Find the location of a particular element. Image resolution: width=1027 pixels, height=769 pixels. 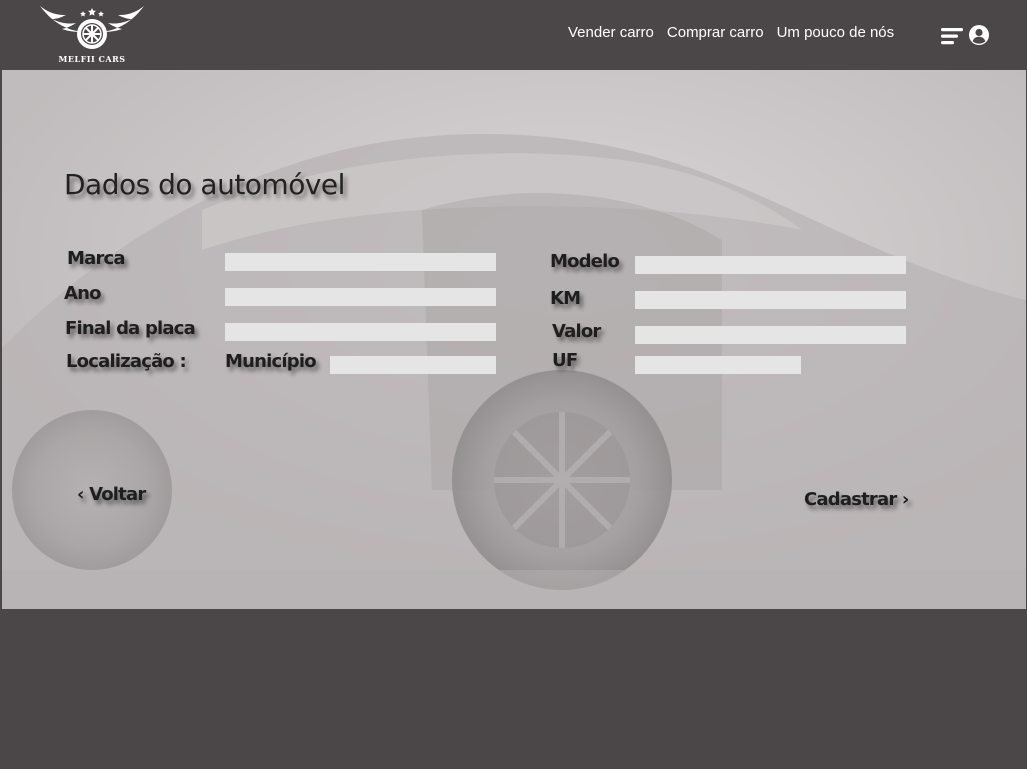

label-uf: UF is located at coordinates (565, 360).